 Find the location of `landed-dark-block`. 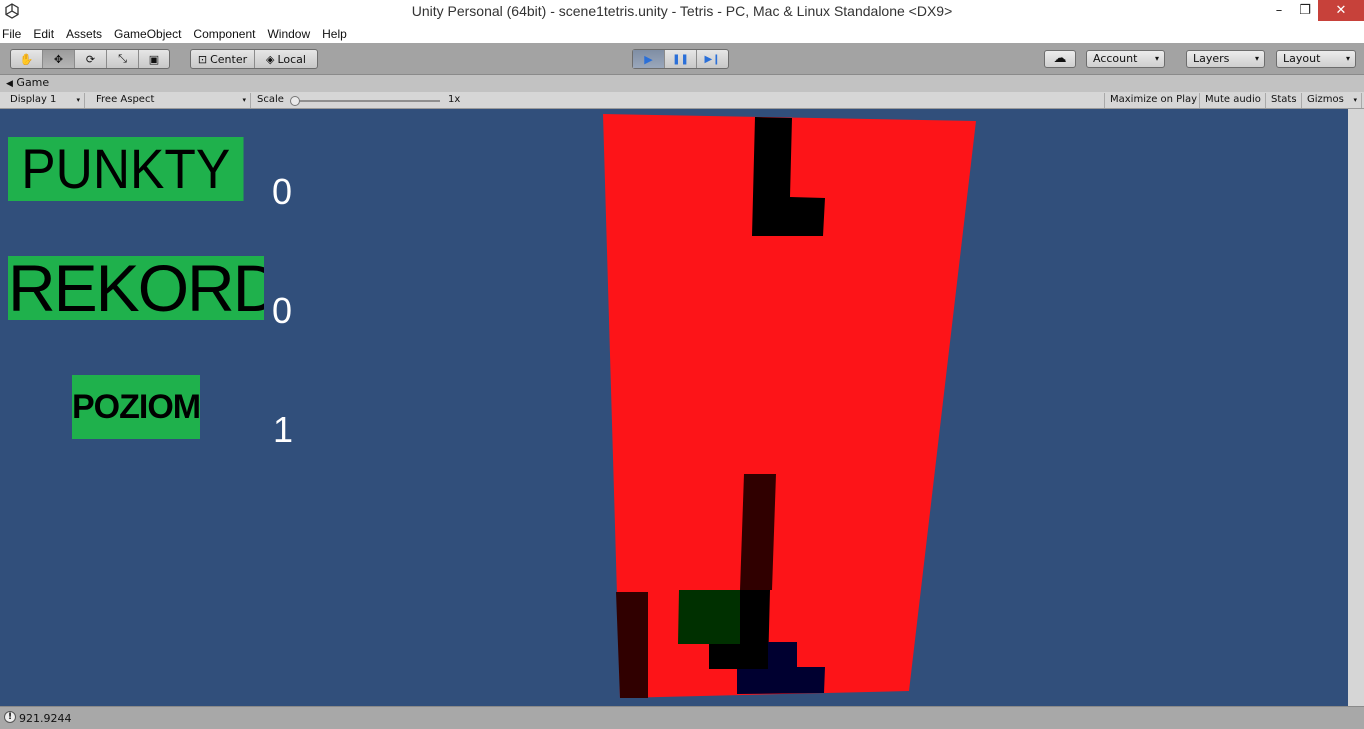

landed-dark-block is located at coordinates (632, 645).